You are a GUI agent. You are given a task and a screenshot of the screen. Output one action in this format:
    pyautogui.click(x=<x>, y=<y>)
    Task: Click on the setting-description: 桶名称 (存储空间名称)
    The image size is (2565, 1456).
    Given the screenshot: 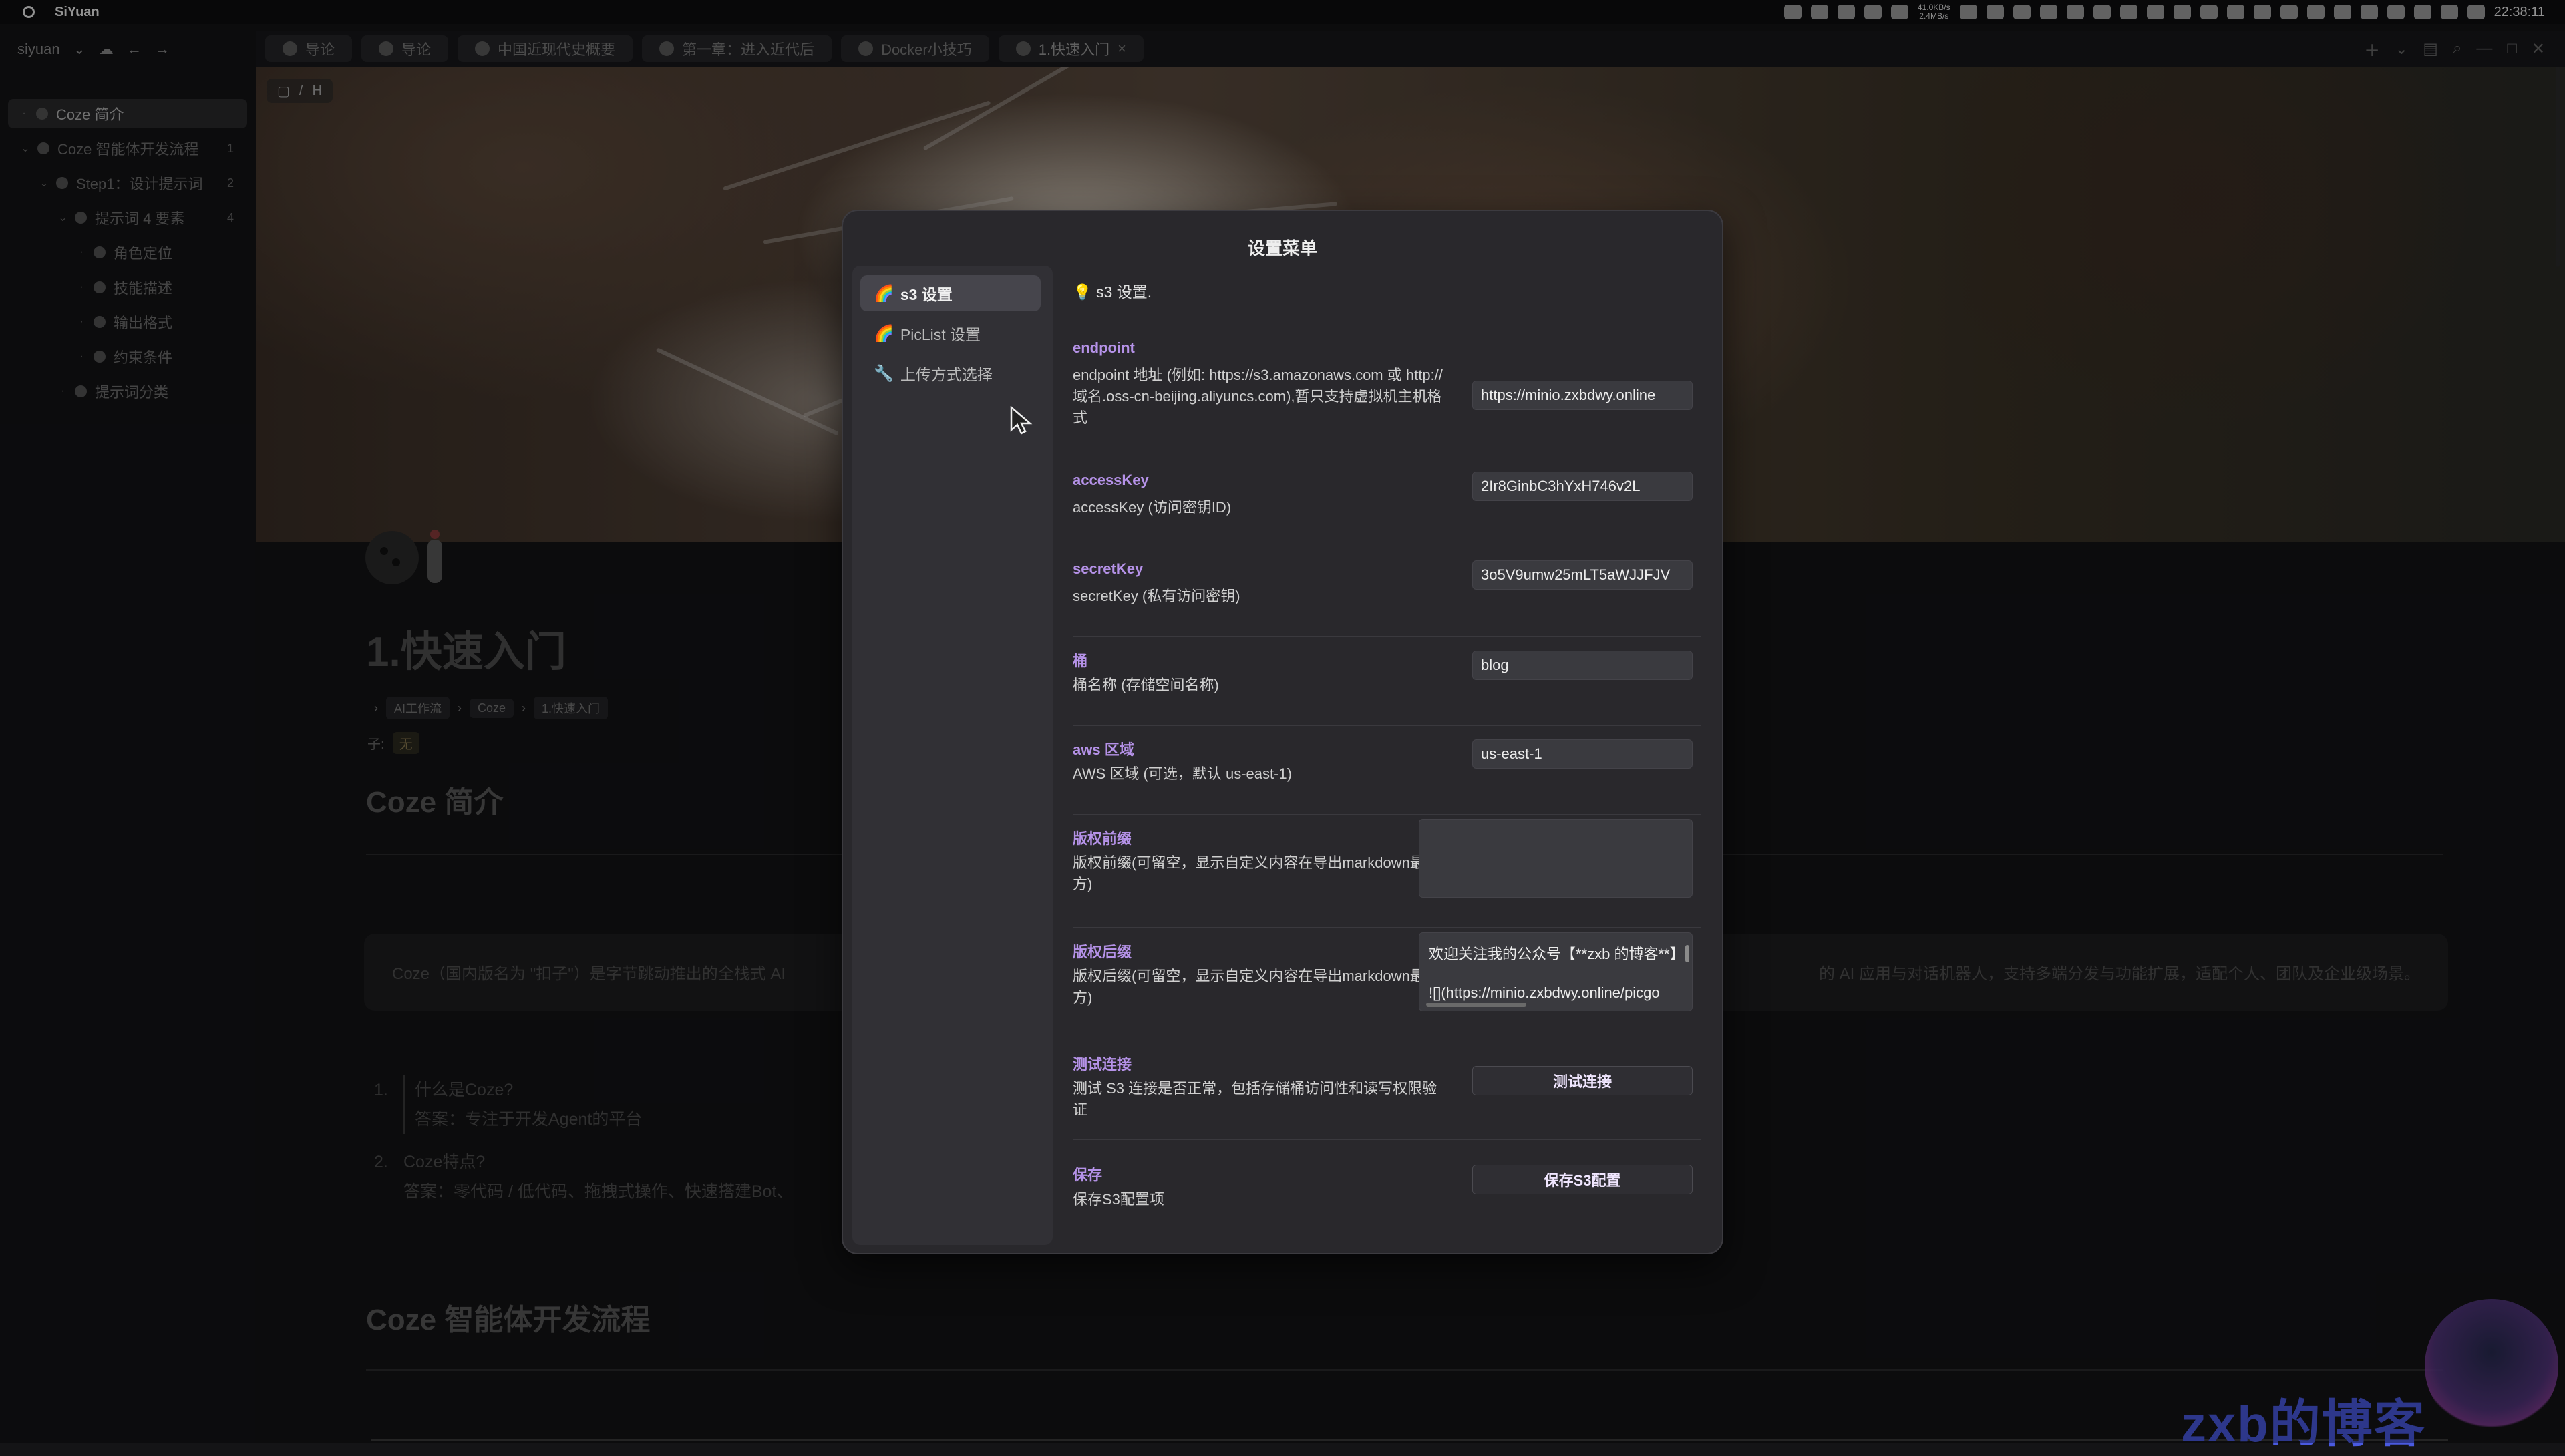 What is the action you would take?
    pyautogui.click(x=1146, y=685)
    